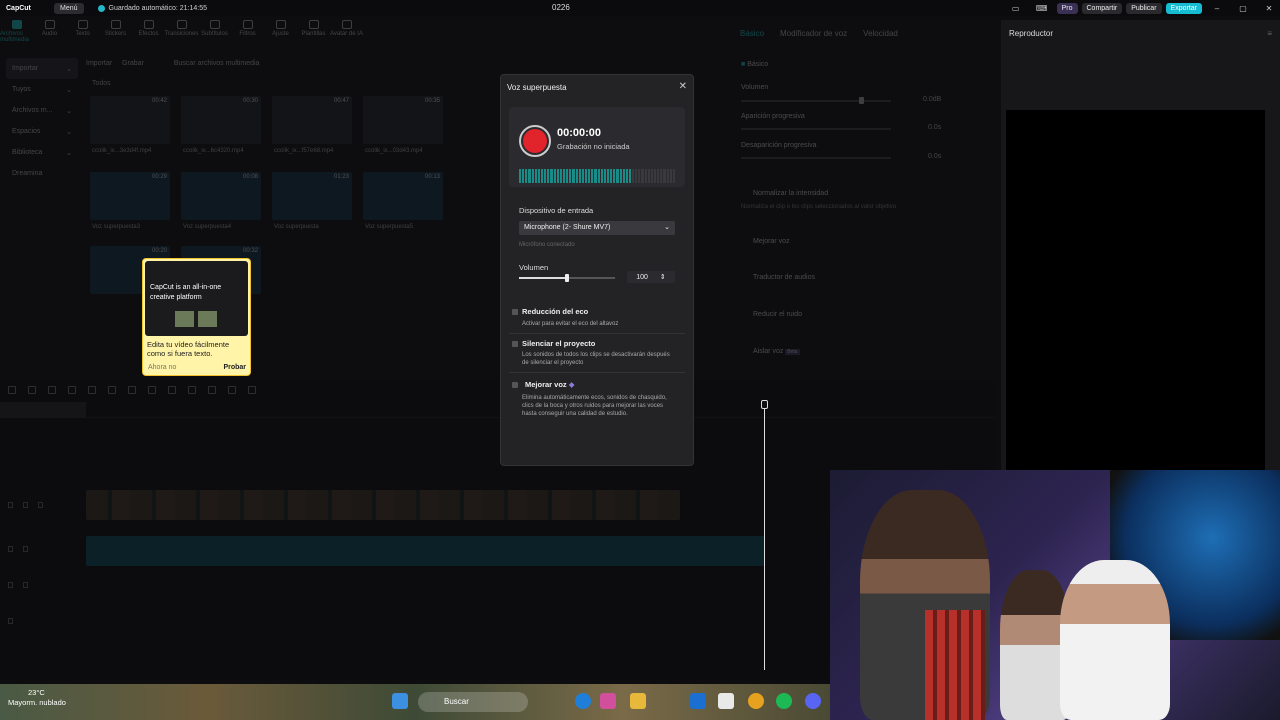  Describe the element at coordinates (816, 158) in the screenshot. I see `fade-out-slider` at that location.